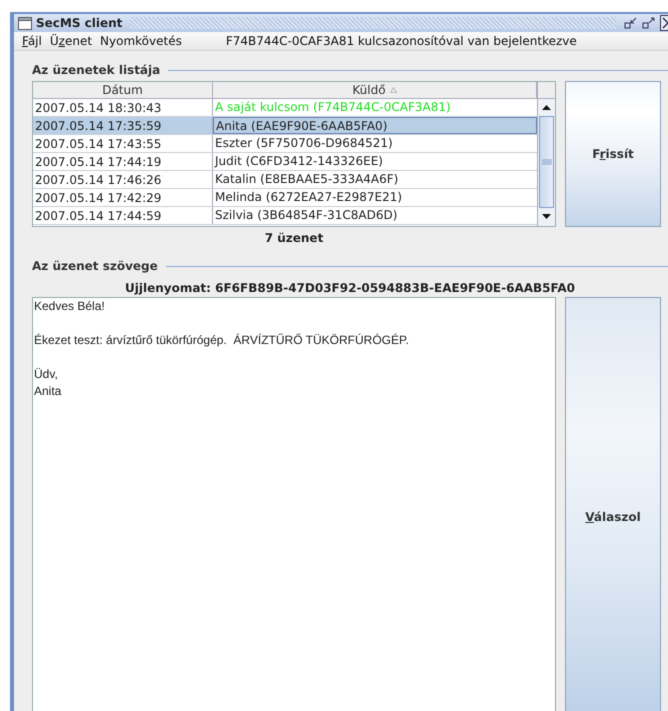 The width and height of the screenshot is (668, 711). I want to click on table-cell: 2007.05.14 17:44:19, so click(123, 161).